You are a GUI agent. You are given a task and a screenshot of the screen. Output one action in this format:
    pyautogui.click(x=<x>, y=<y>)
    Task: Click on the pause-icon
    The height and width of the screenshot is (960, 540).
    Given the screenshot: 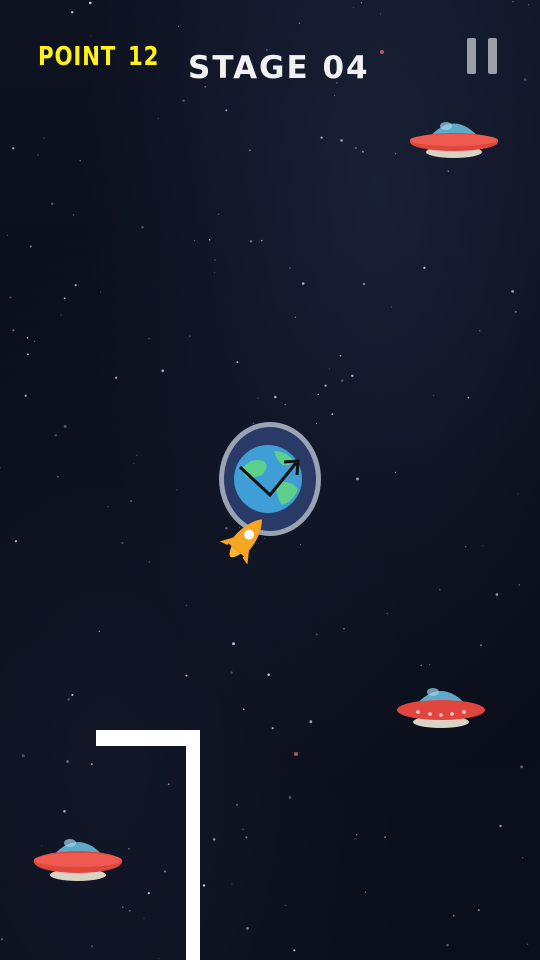 What is the action you would take?
    pyautogui.click(x=482, y=57)
    